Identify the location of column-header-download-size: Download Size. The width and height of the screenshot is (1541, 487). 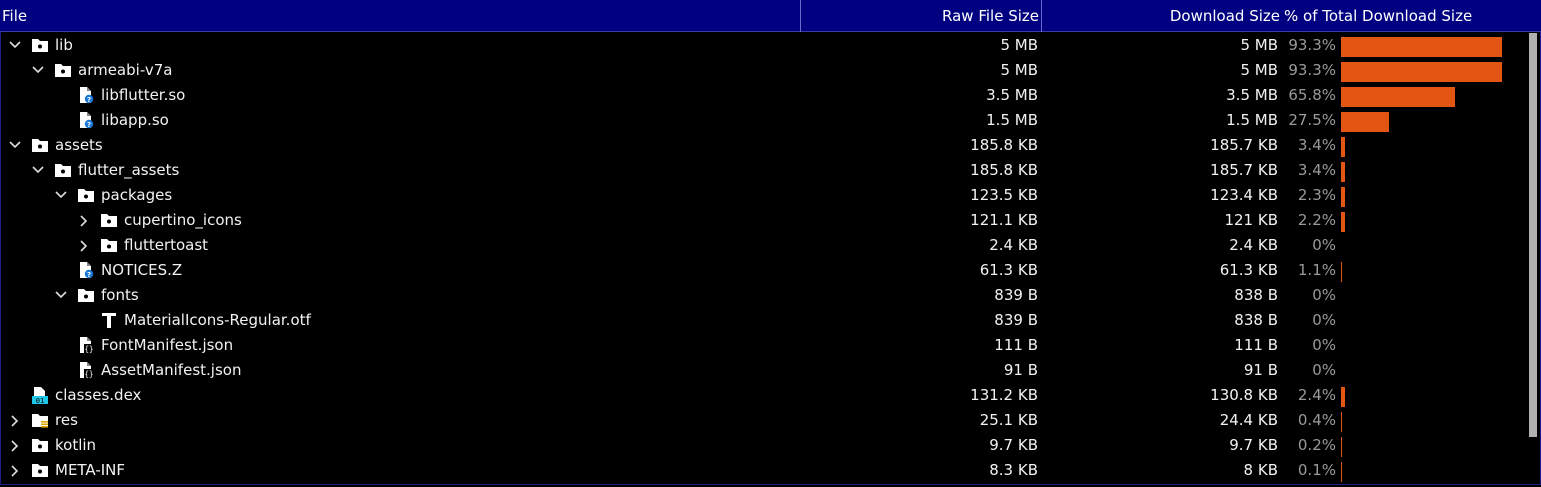
(1162, 16).